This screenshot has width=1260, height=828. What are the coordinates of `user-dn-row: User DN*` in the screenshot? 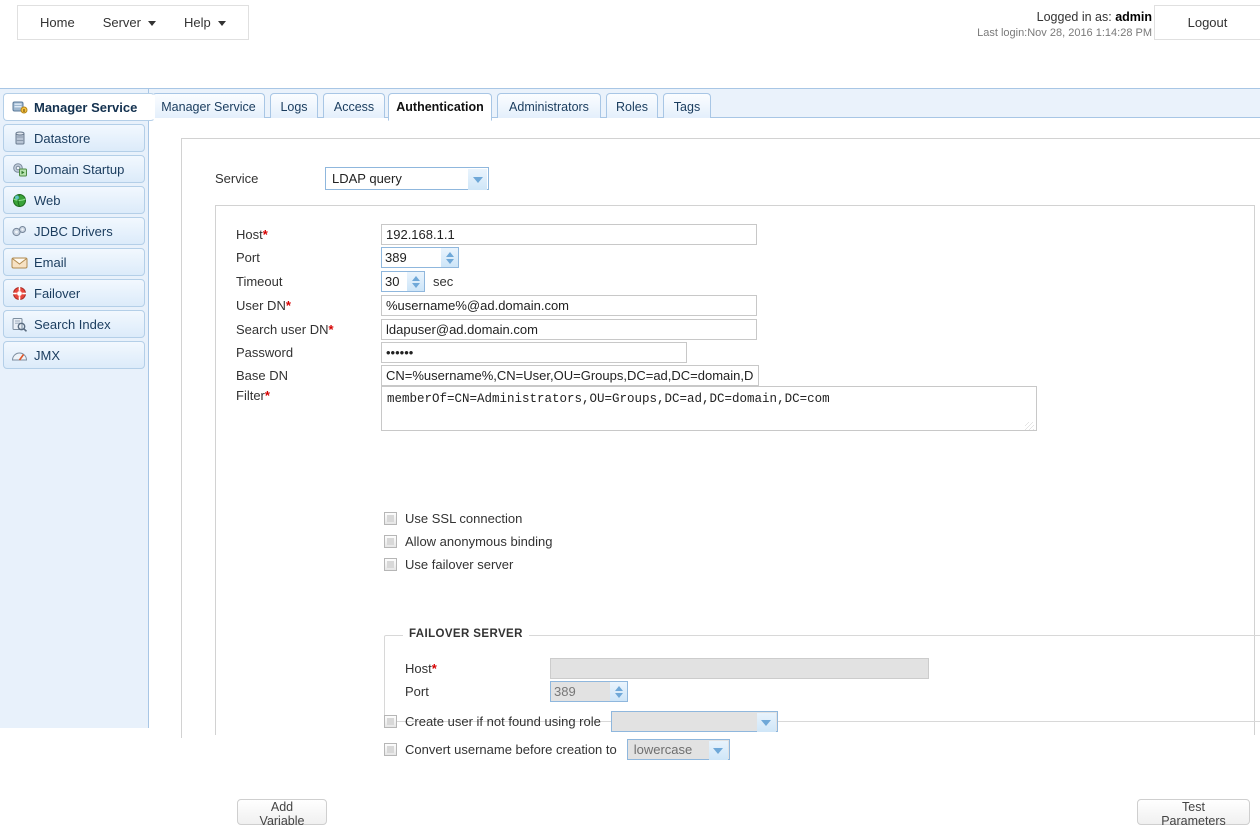 It's located at (496, 305).